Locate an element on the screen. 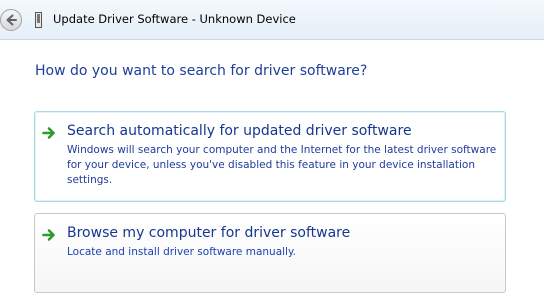 This screenshot has height=305, width=544. back-button is located at coordinates (11, 20).